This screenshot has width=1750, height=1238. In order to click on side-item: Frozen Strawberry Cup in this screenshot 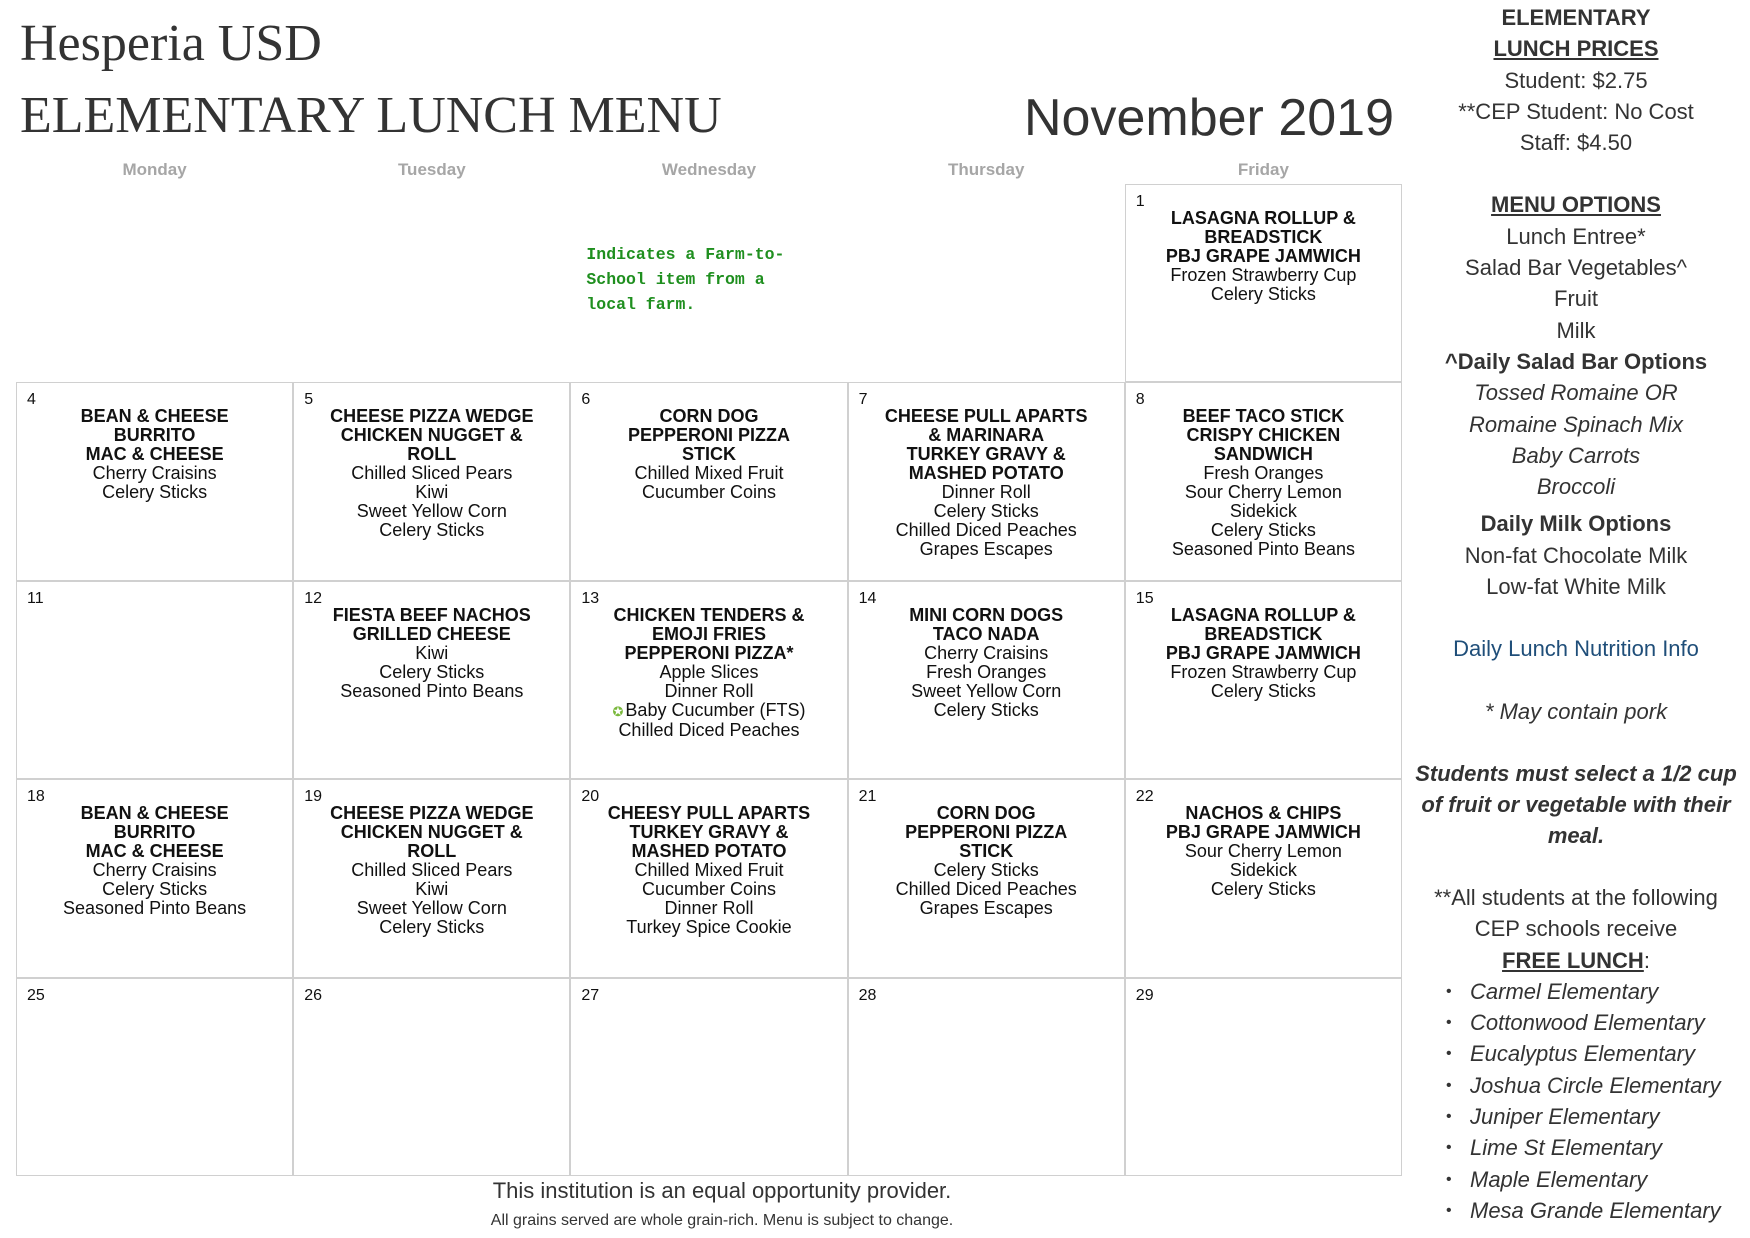, I will do `click(1263, 275)`.